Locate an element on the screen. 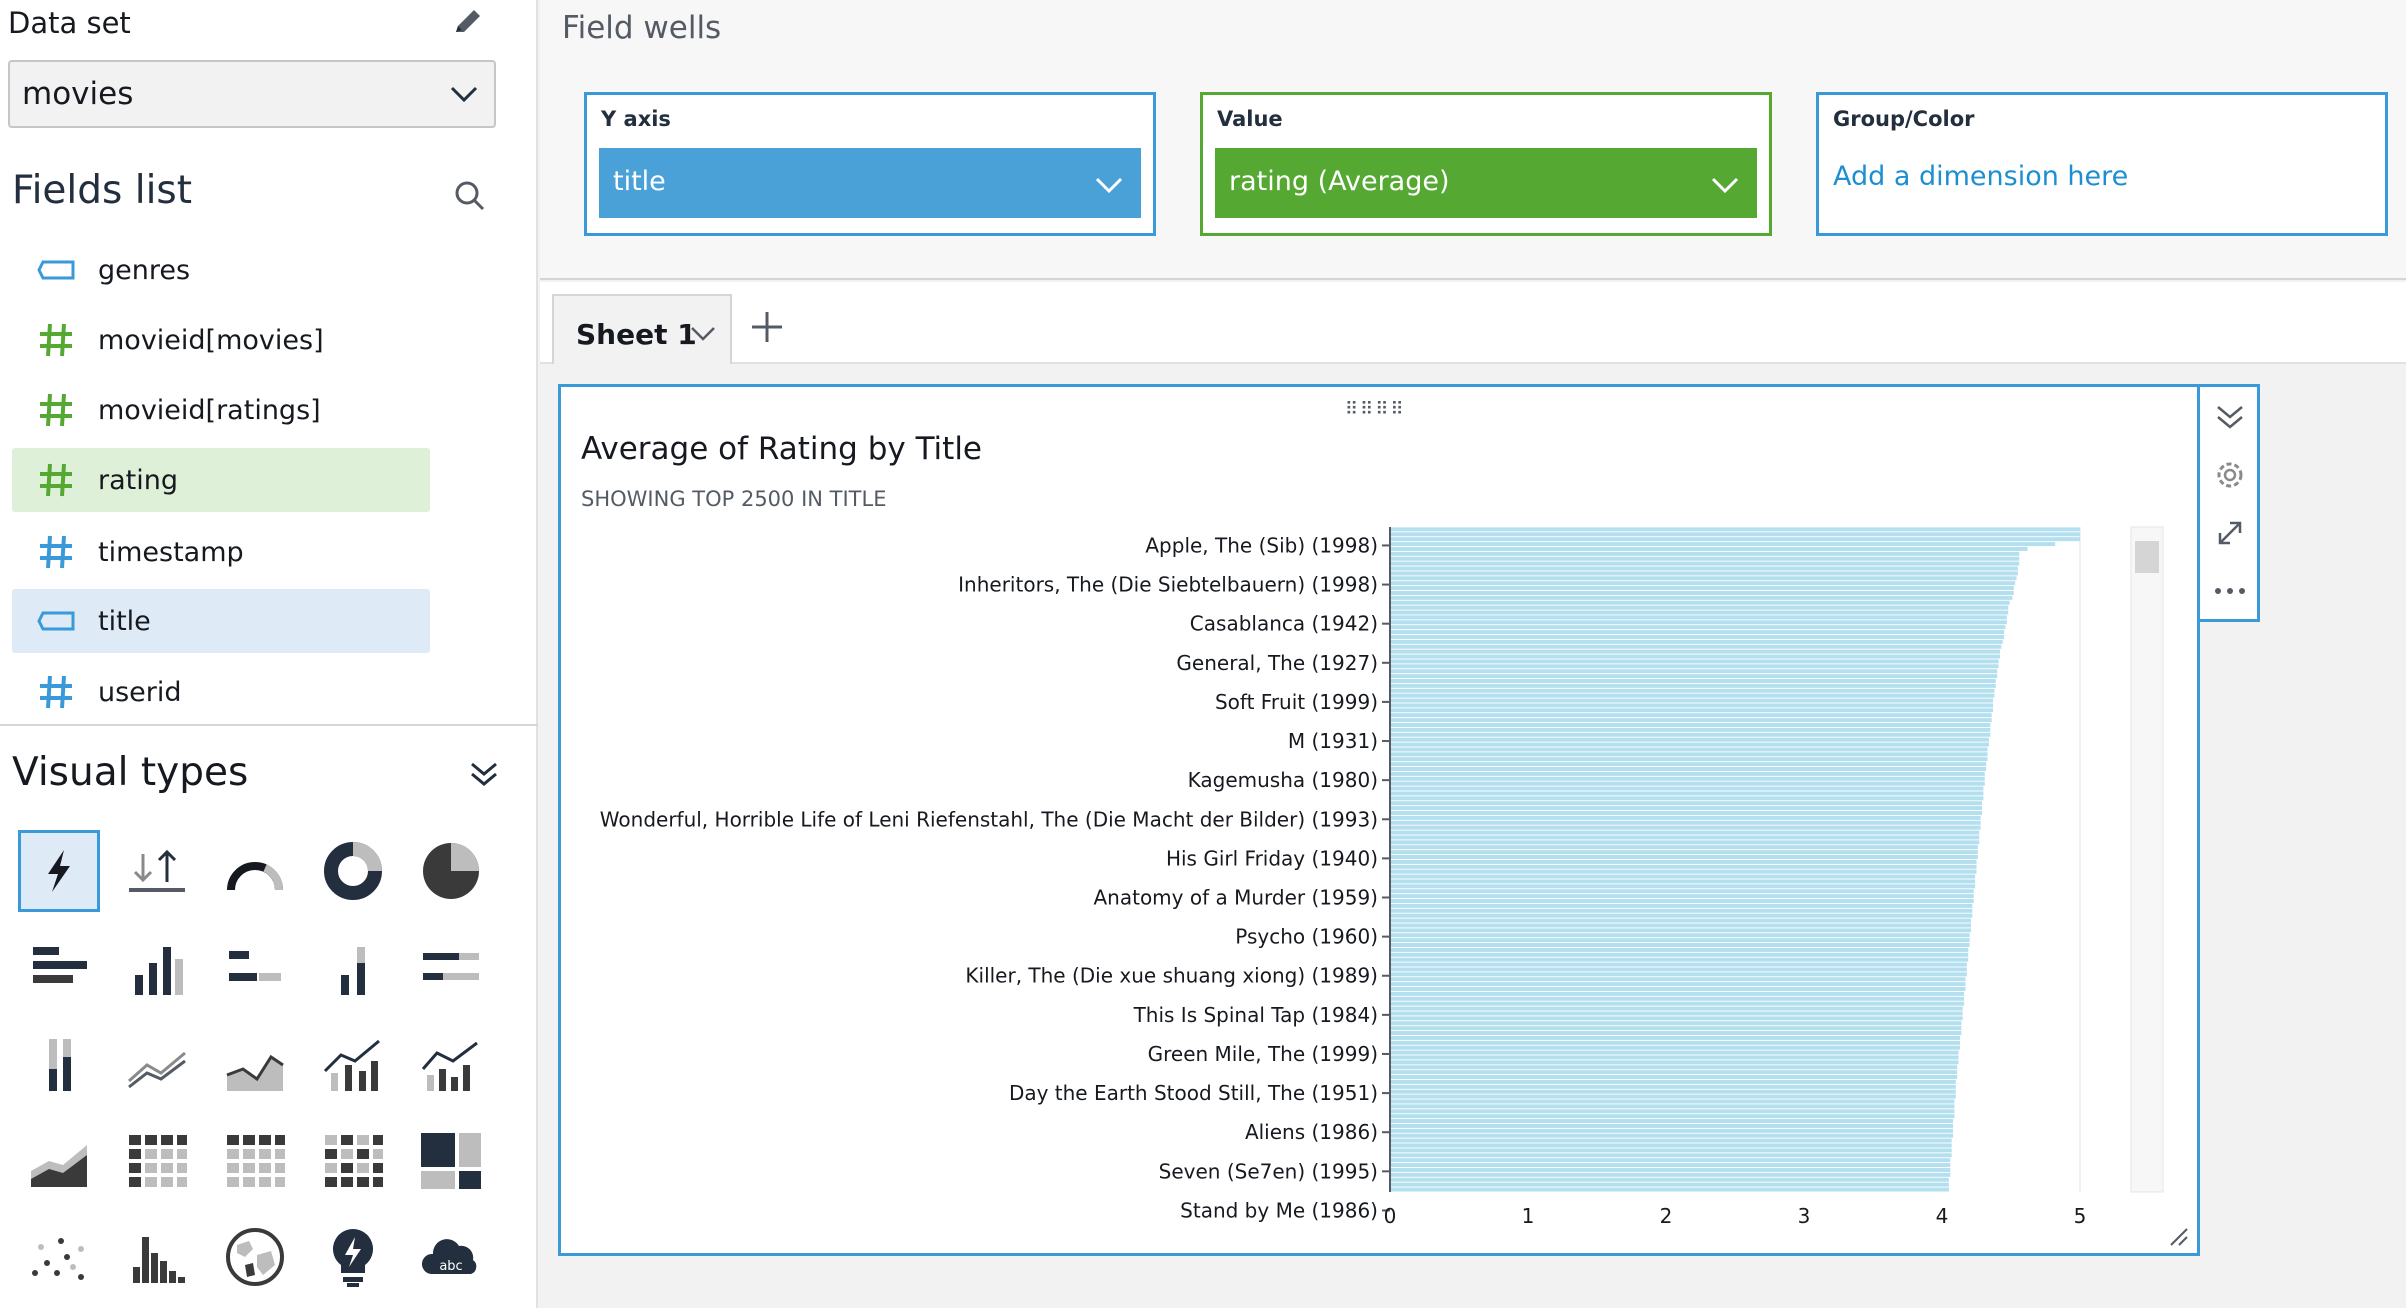 The image size is (2406, 1308). heat-map-visual-icon is located at coordinates (353, 1161).